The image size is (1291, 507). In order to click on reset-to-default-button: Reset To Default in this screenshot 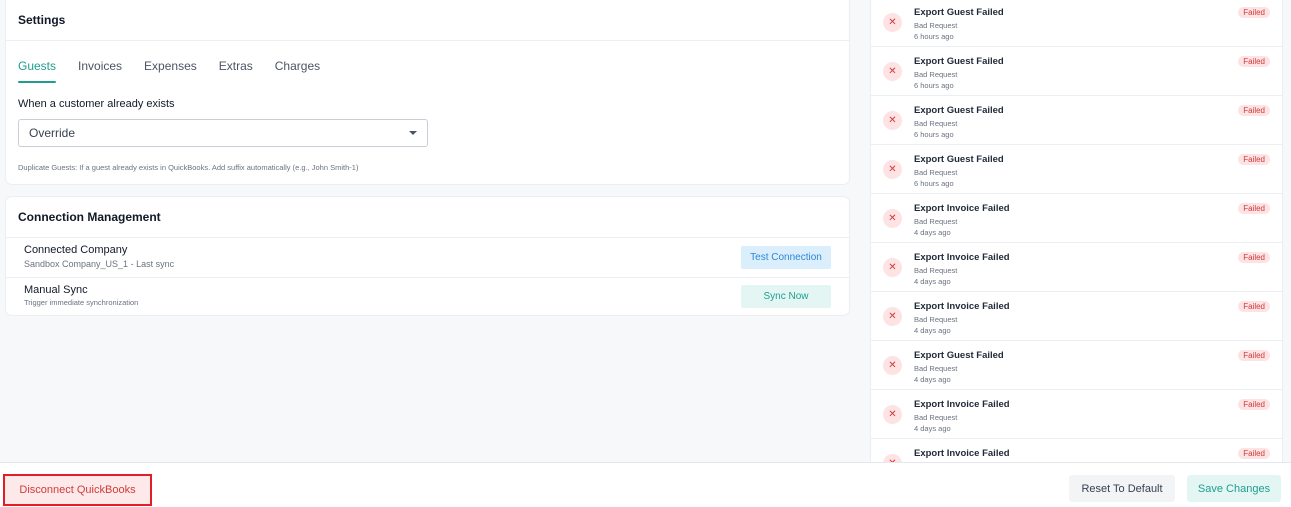, I will do `click(1122, 488)`.